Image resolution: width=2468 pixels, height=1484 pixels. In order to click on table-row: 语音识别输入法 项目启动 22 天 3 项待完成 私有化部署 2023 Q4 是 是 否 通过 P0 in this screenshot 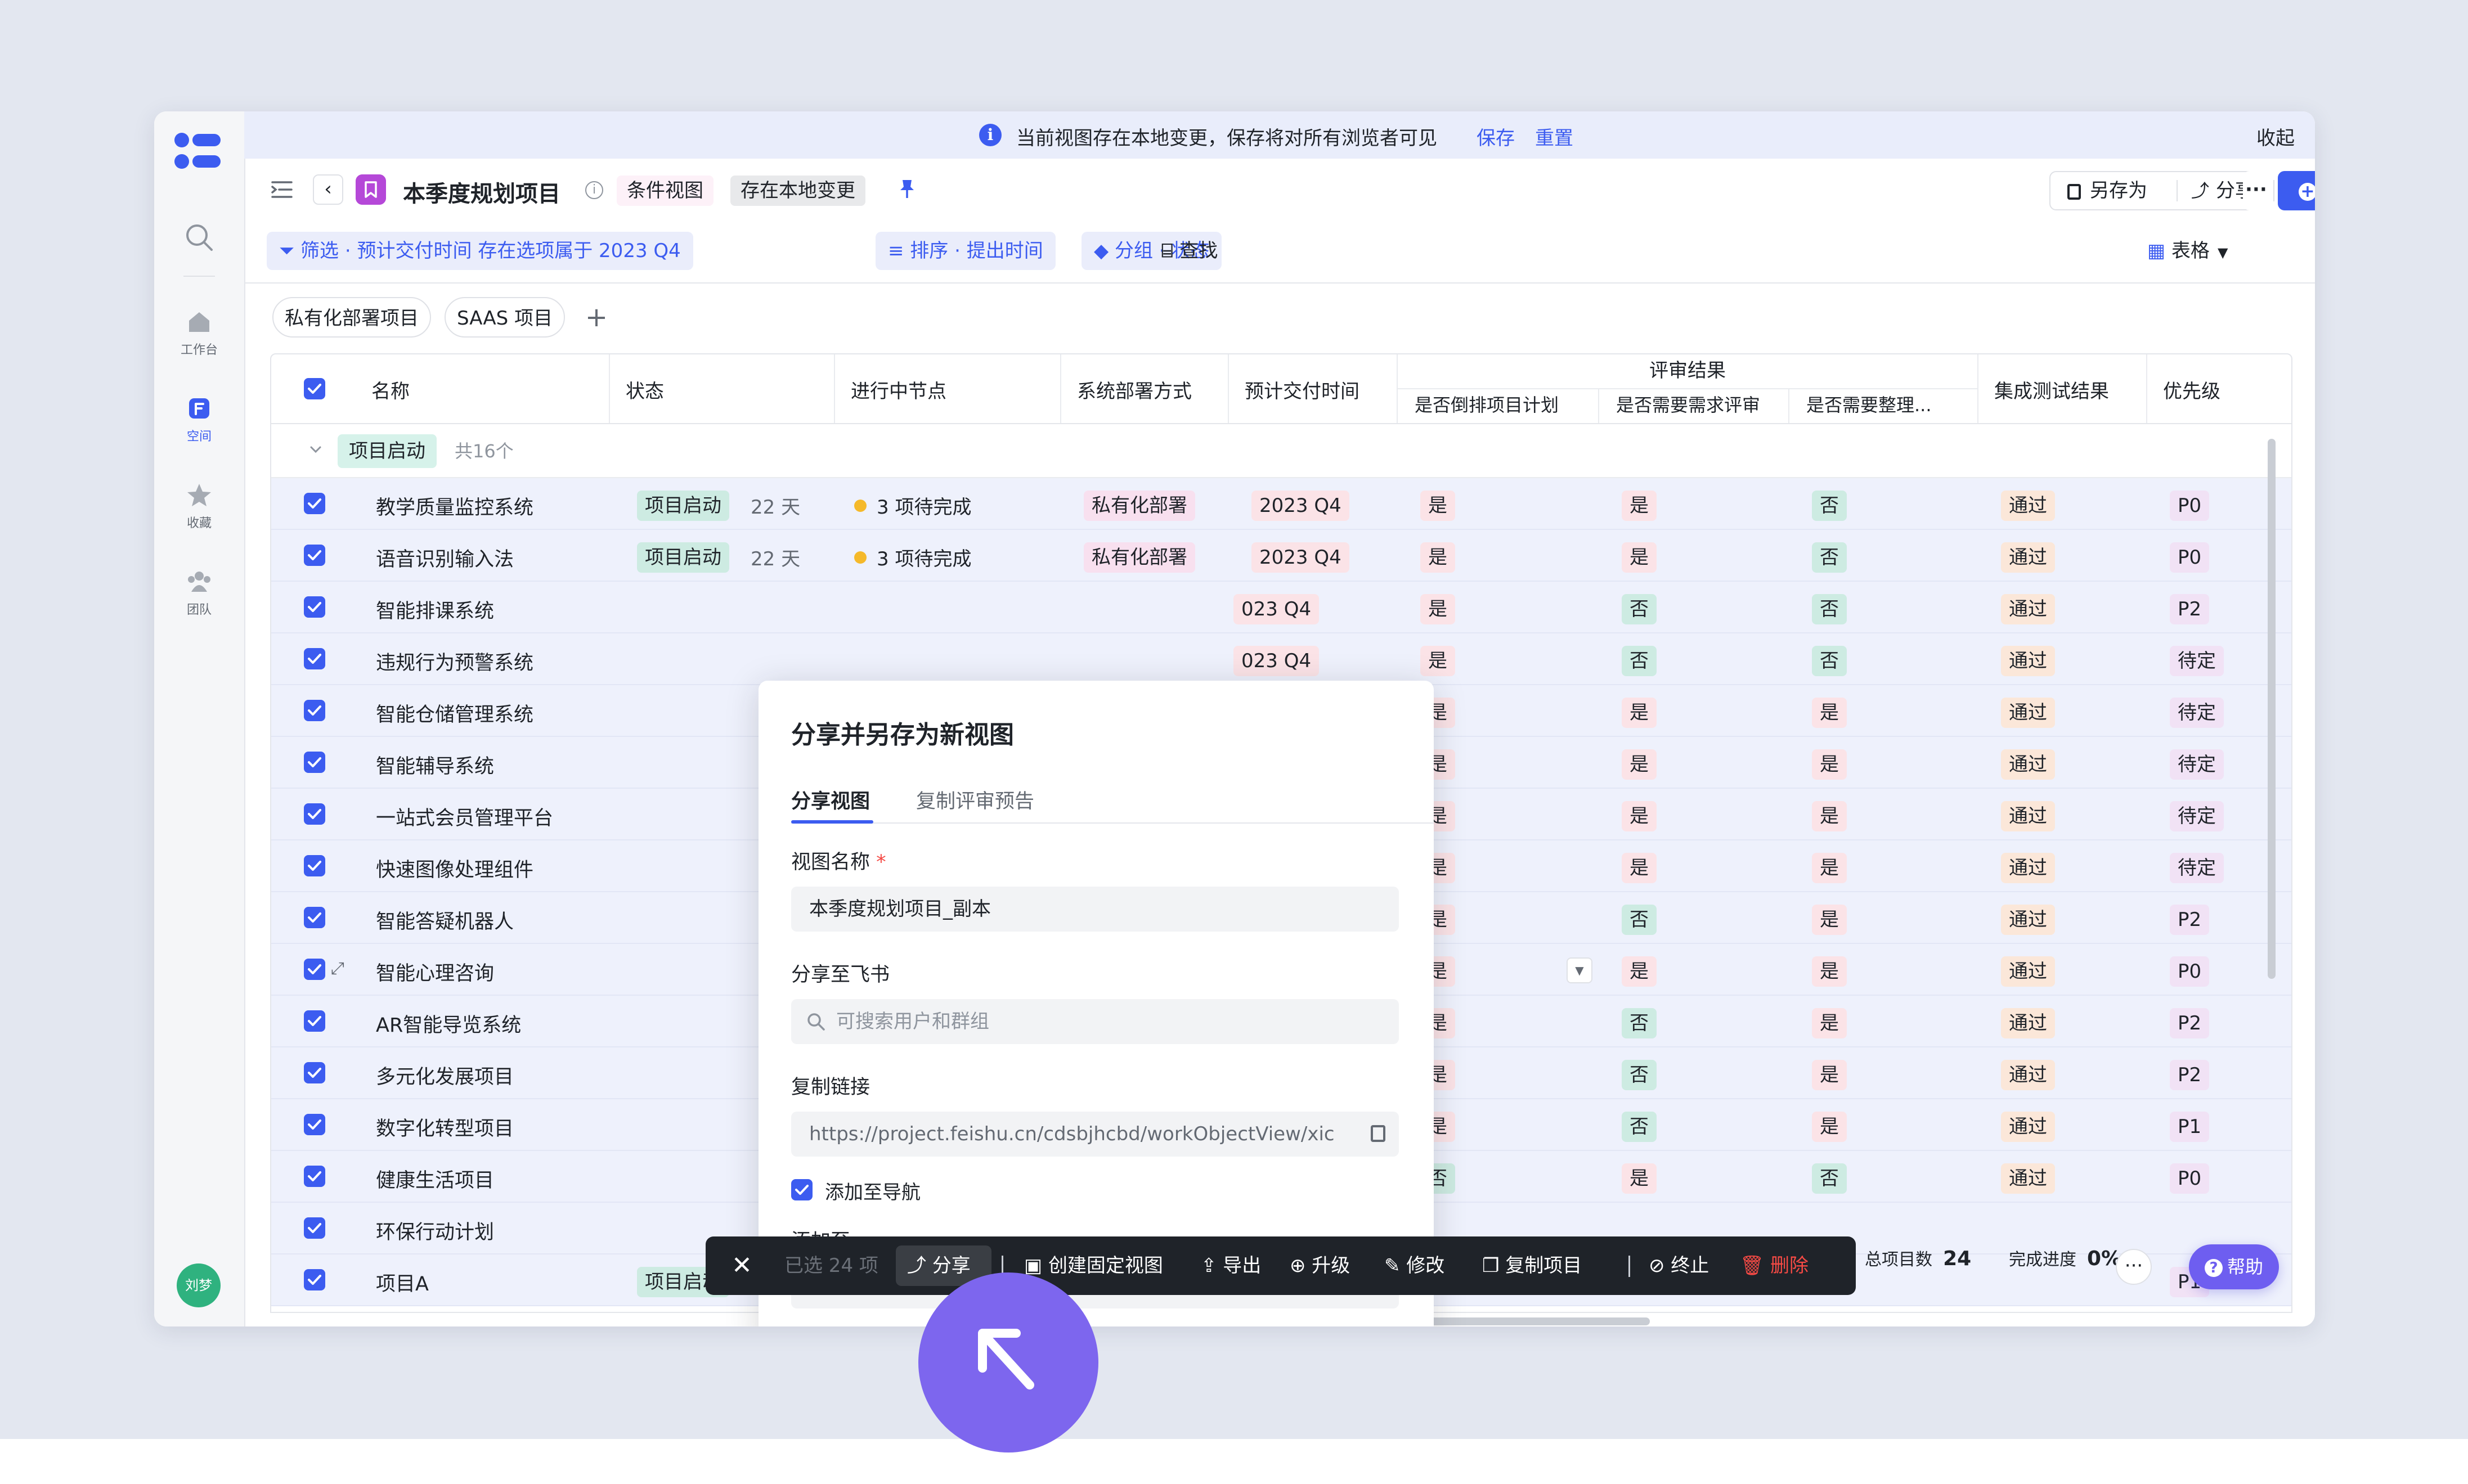, I will do `click(1281, 556)`.